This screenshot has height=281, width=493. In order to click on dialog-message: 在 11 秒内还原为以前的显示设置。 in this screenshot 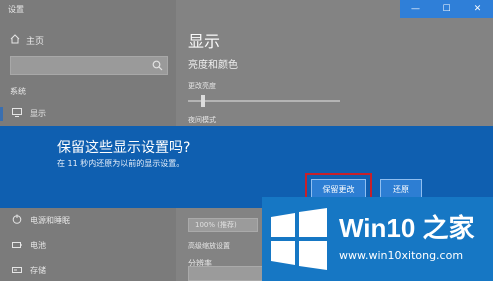, I will do `click(121, 163)`.